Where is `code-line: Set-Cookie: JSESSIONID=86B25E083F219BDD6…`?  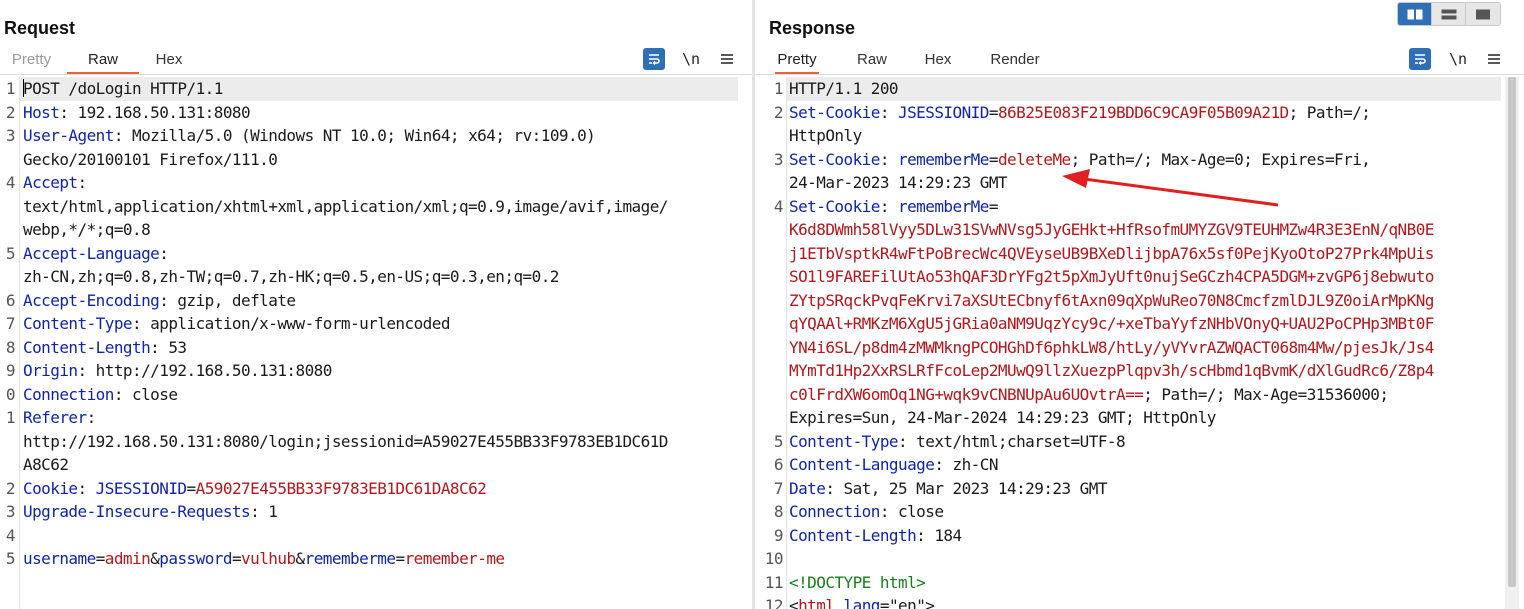
code-line: Set-Cookie: JSESSIONID=86B25E083F219BDD6… is located at coordinates (1080, 113).